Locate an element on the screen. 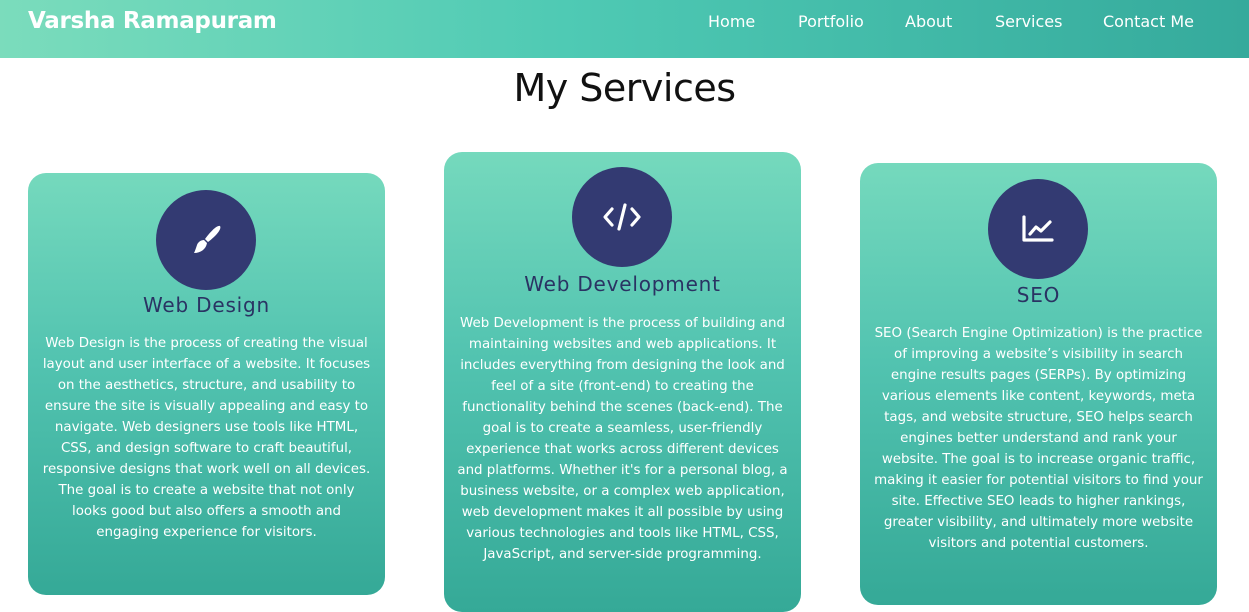 The image size is (1249, 612). code-icon is located at coordinates (622, 217).